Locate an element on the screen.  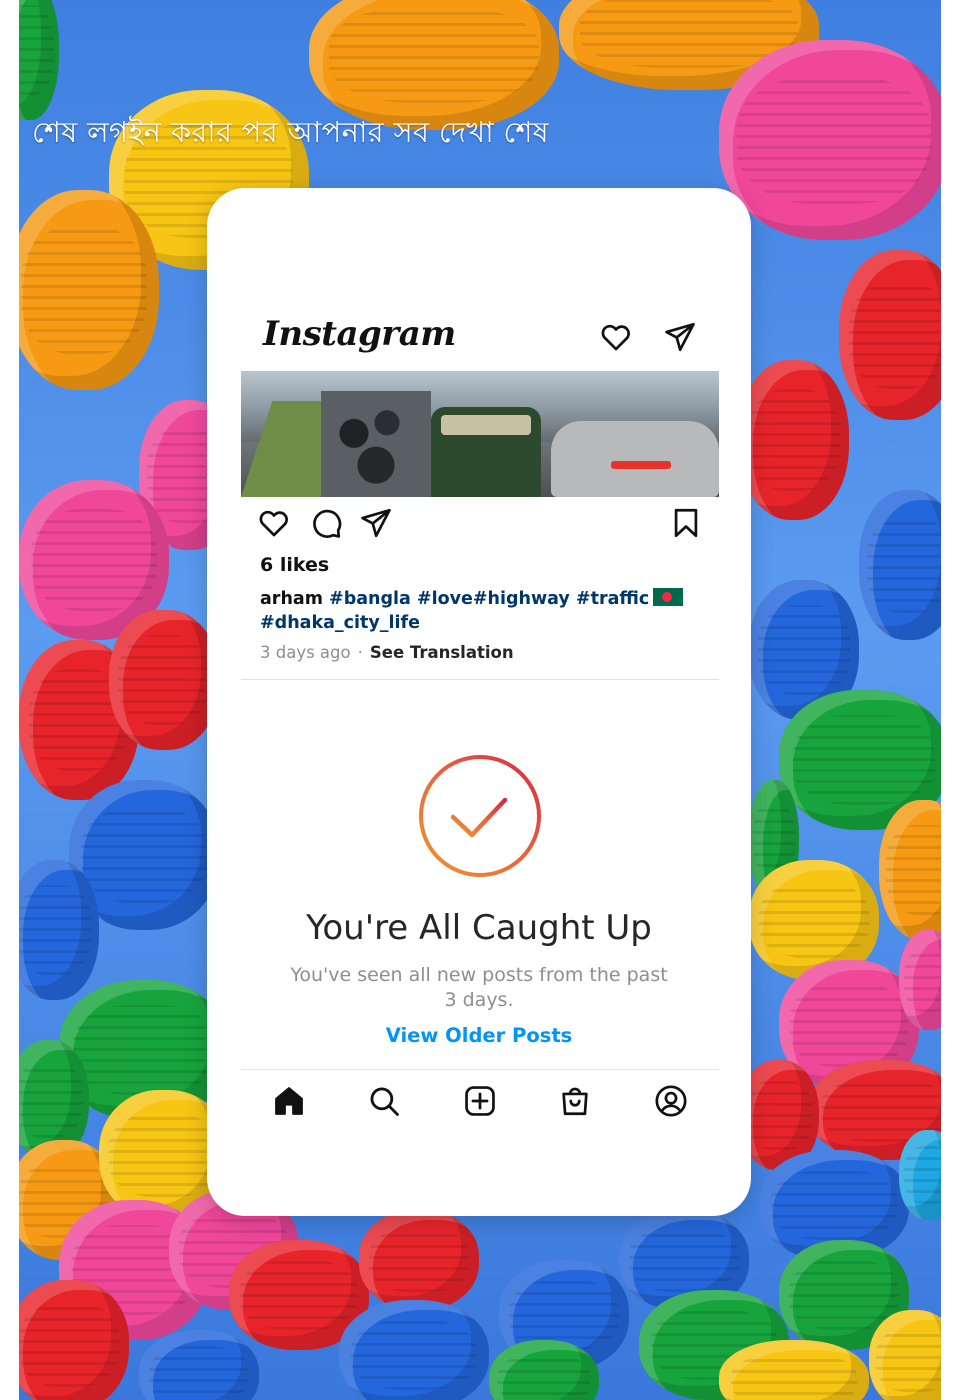
post-time: 3 days ago is located at coordinates (305, 652).